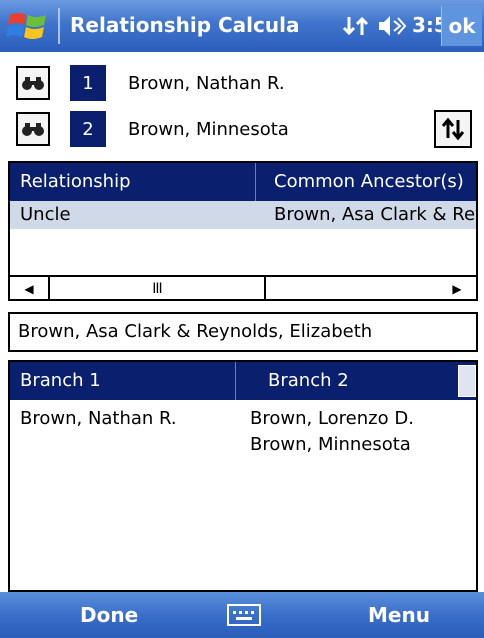 The image size is (484, 638). What do you see at coordinates (332, 419) in the screenshot?
I see `list-item: Brown, Lorenzo D.` at bounding box center [332, 419].